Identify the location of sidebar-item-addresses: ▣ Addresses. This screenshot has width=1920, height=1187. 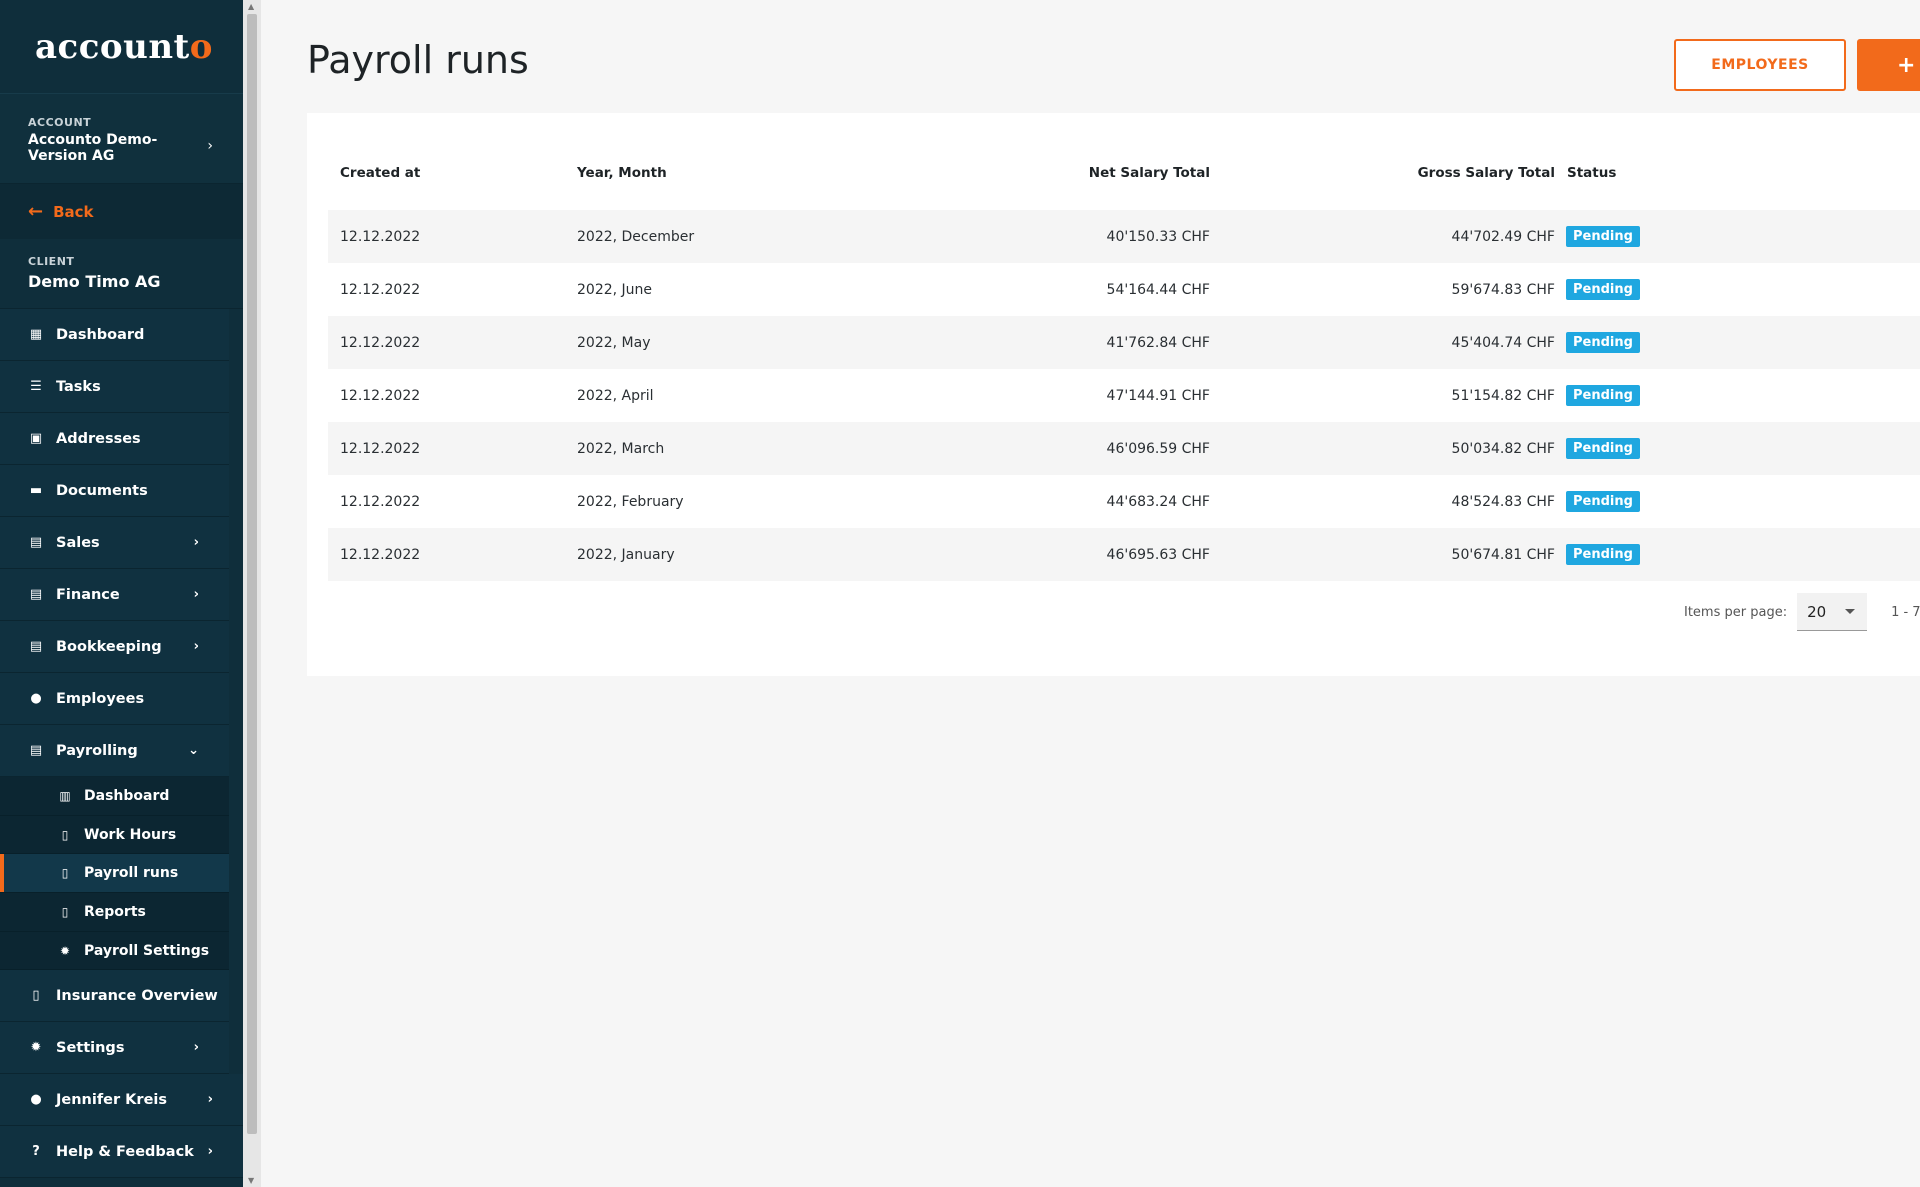
(114, 439).